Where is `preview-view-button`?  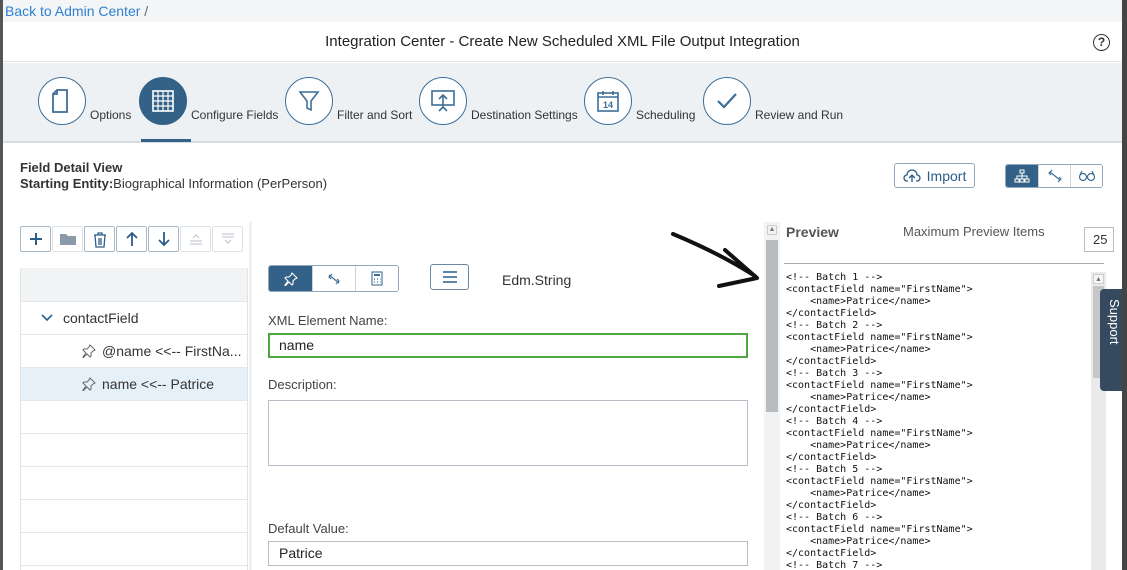
preview-view-button is located at coordinates (1086, 176).